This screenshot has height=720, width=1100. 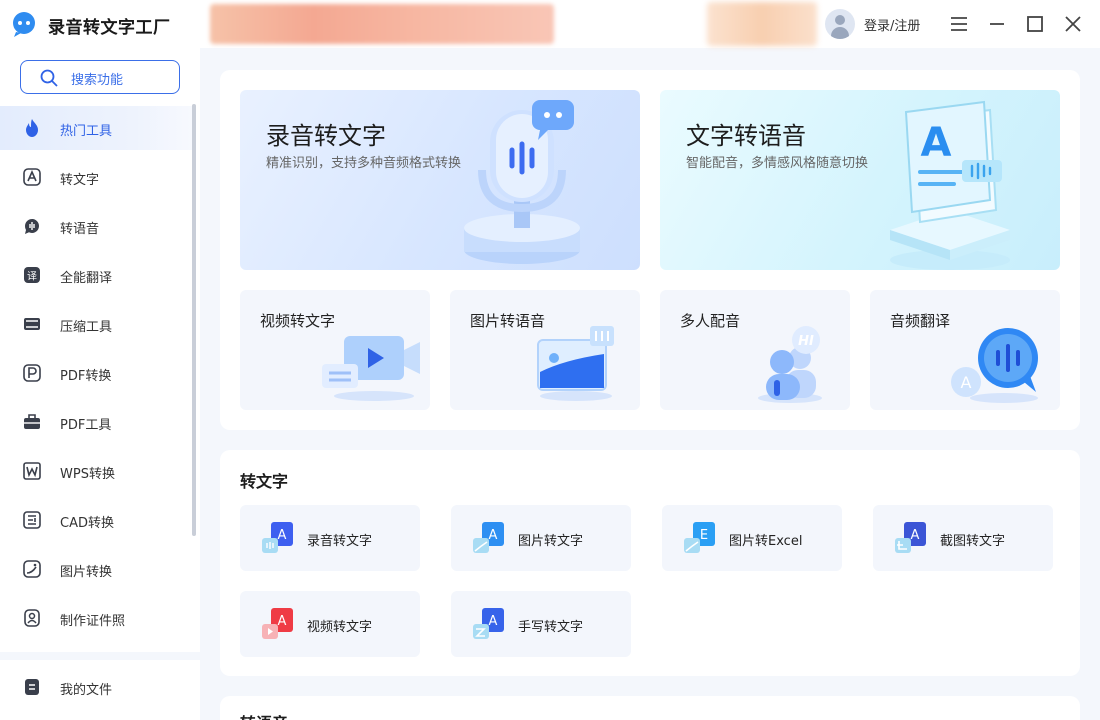 I want to click on cad-icon, so click(x=32, y=520).